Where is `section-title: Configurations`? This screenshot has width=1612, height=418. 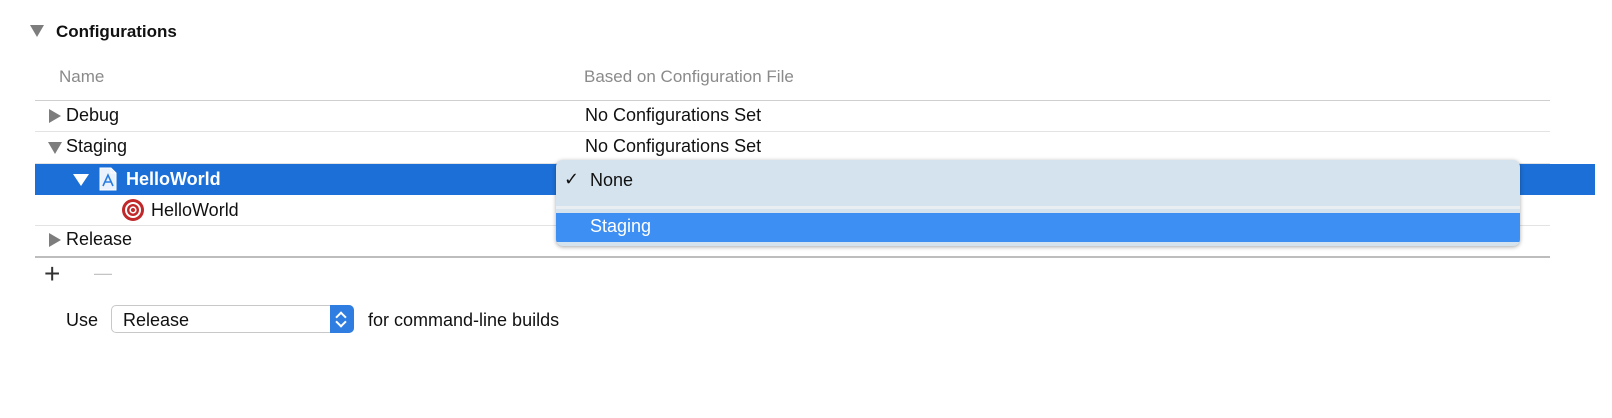 section-title: Configurations is located at coordinates (116, 31).